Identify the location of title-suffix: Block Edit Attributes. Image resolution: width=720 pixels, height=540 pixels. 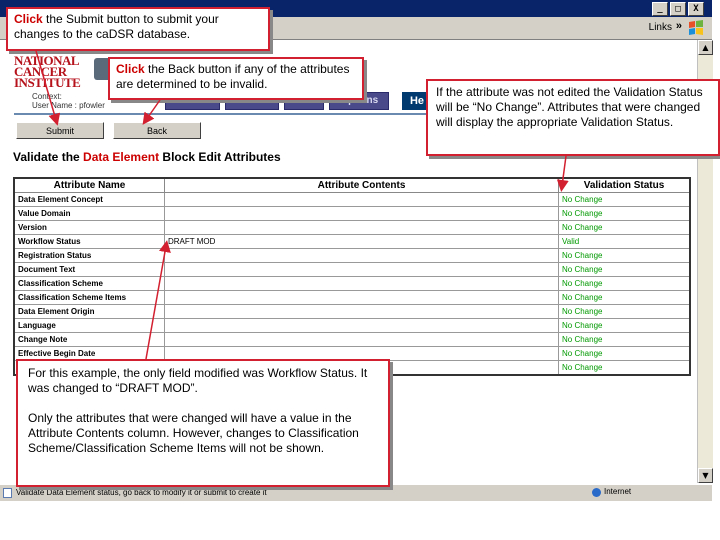
(221, 157).